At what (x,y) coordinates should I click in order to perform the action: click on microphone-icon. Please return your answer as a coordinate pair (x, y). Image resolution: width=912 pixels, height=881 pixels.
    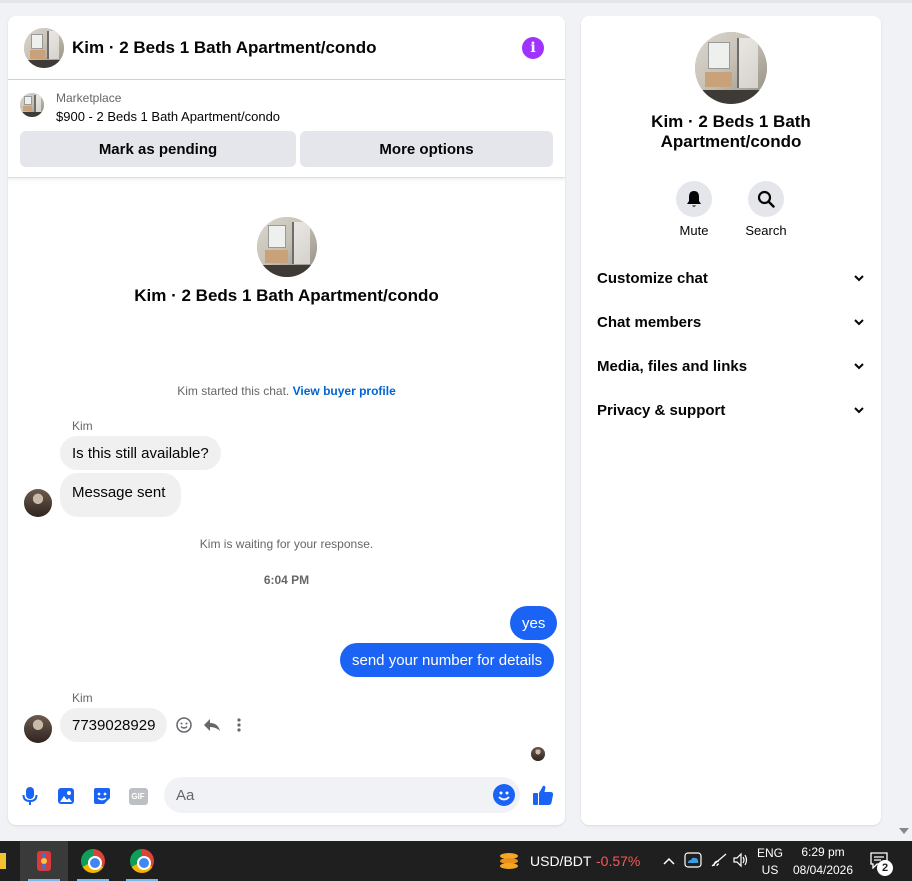
    Looking at the image, I should click on (30, 796).